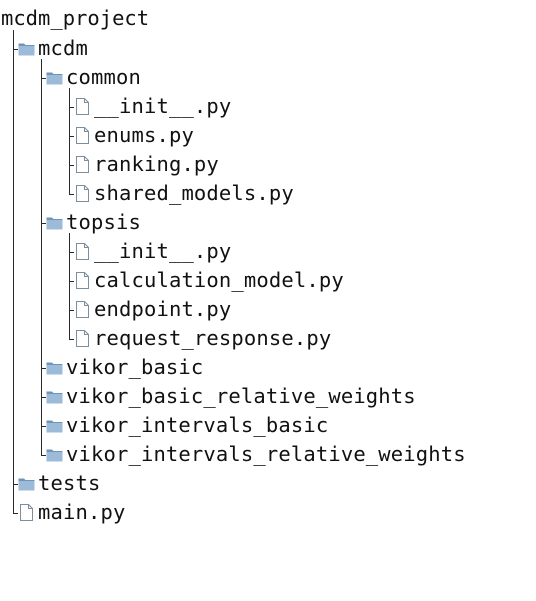 The image size is (536, 601). What do you see at coordinates (103, 77) in the screenshot?
I see `folder-label: common` at bounding box center [103, 77].